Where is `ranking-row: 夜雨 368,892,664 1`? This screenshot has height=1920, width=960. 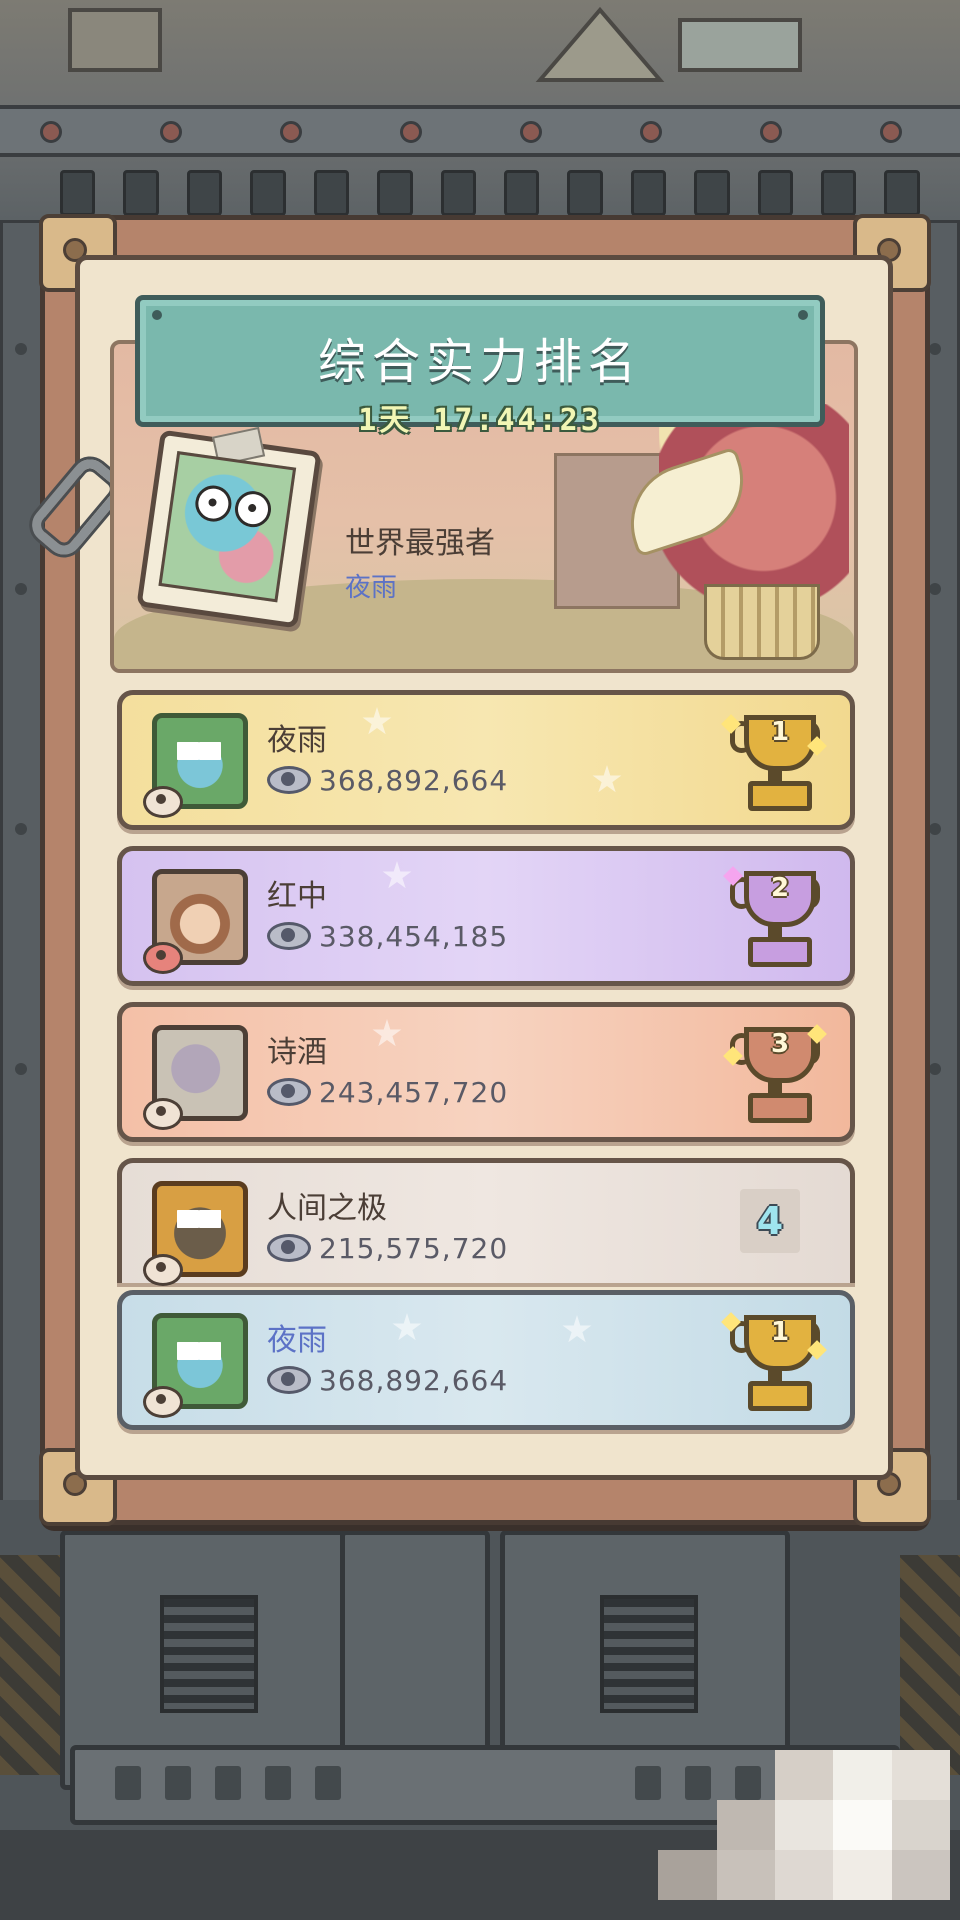
ranking-row: 夜雨 368,892,664 1 is located at coordinates (486, 760).